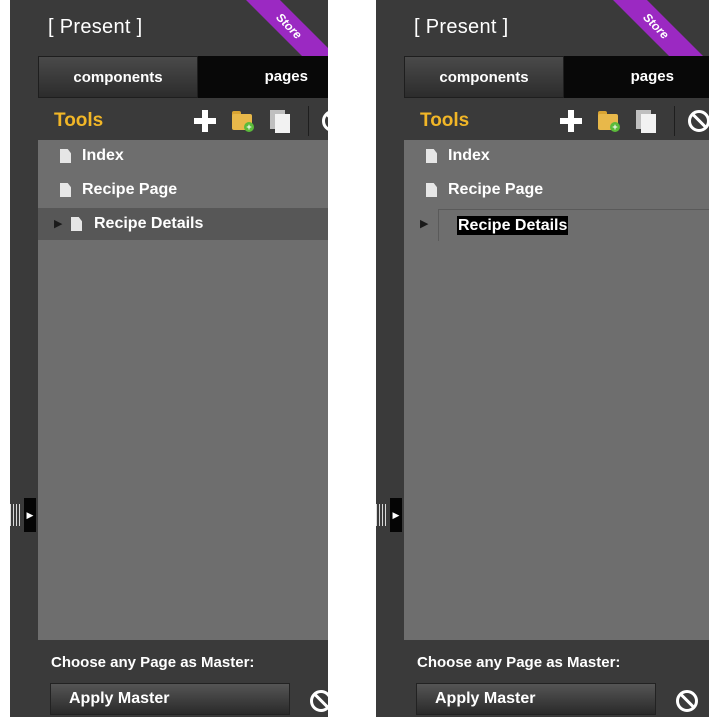 The width and height of the screenshot is (709, 717). What do you see at coordinates (513, 225) in the screenshot?
I see `rename-input-text: Recipe Details` at bounding box center [513, 225].